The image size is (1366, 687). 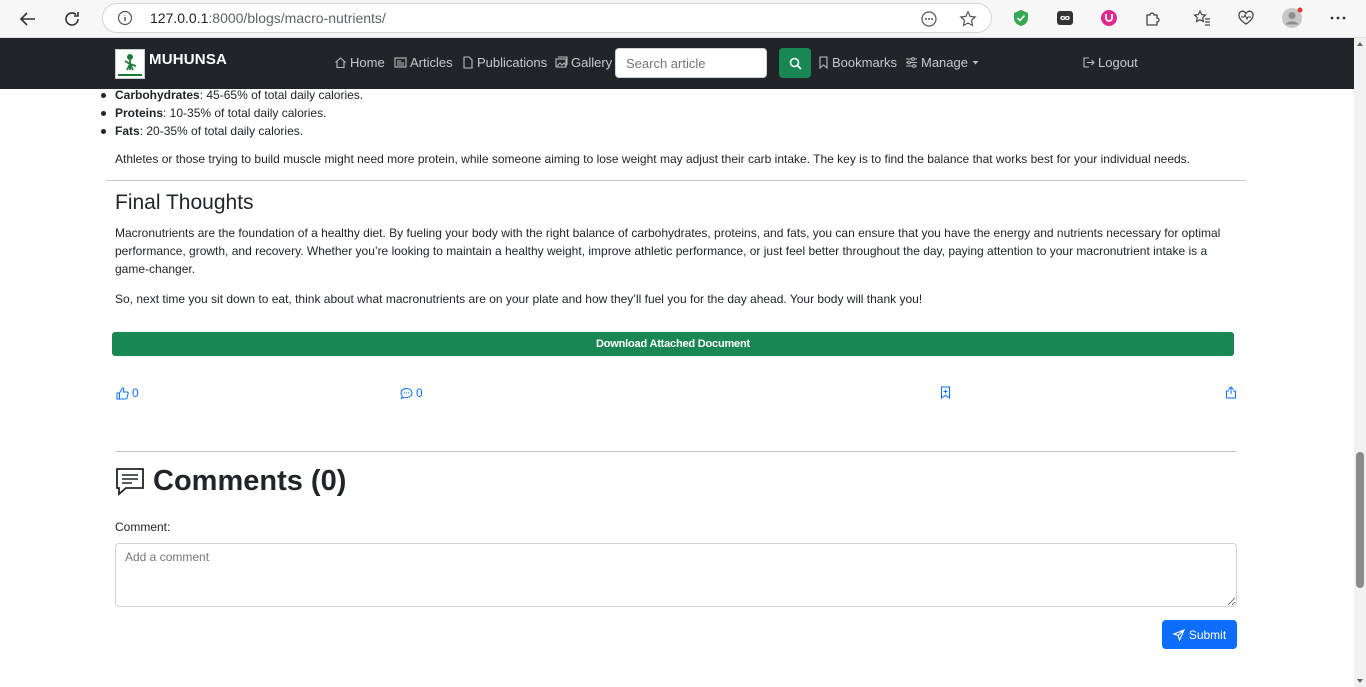 I want to click on submit-button: Submit, so click(x=1199, y=634).